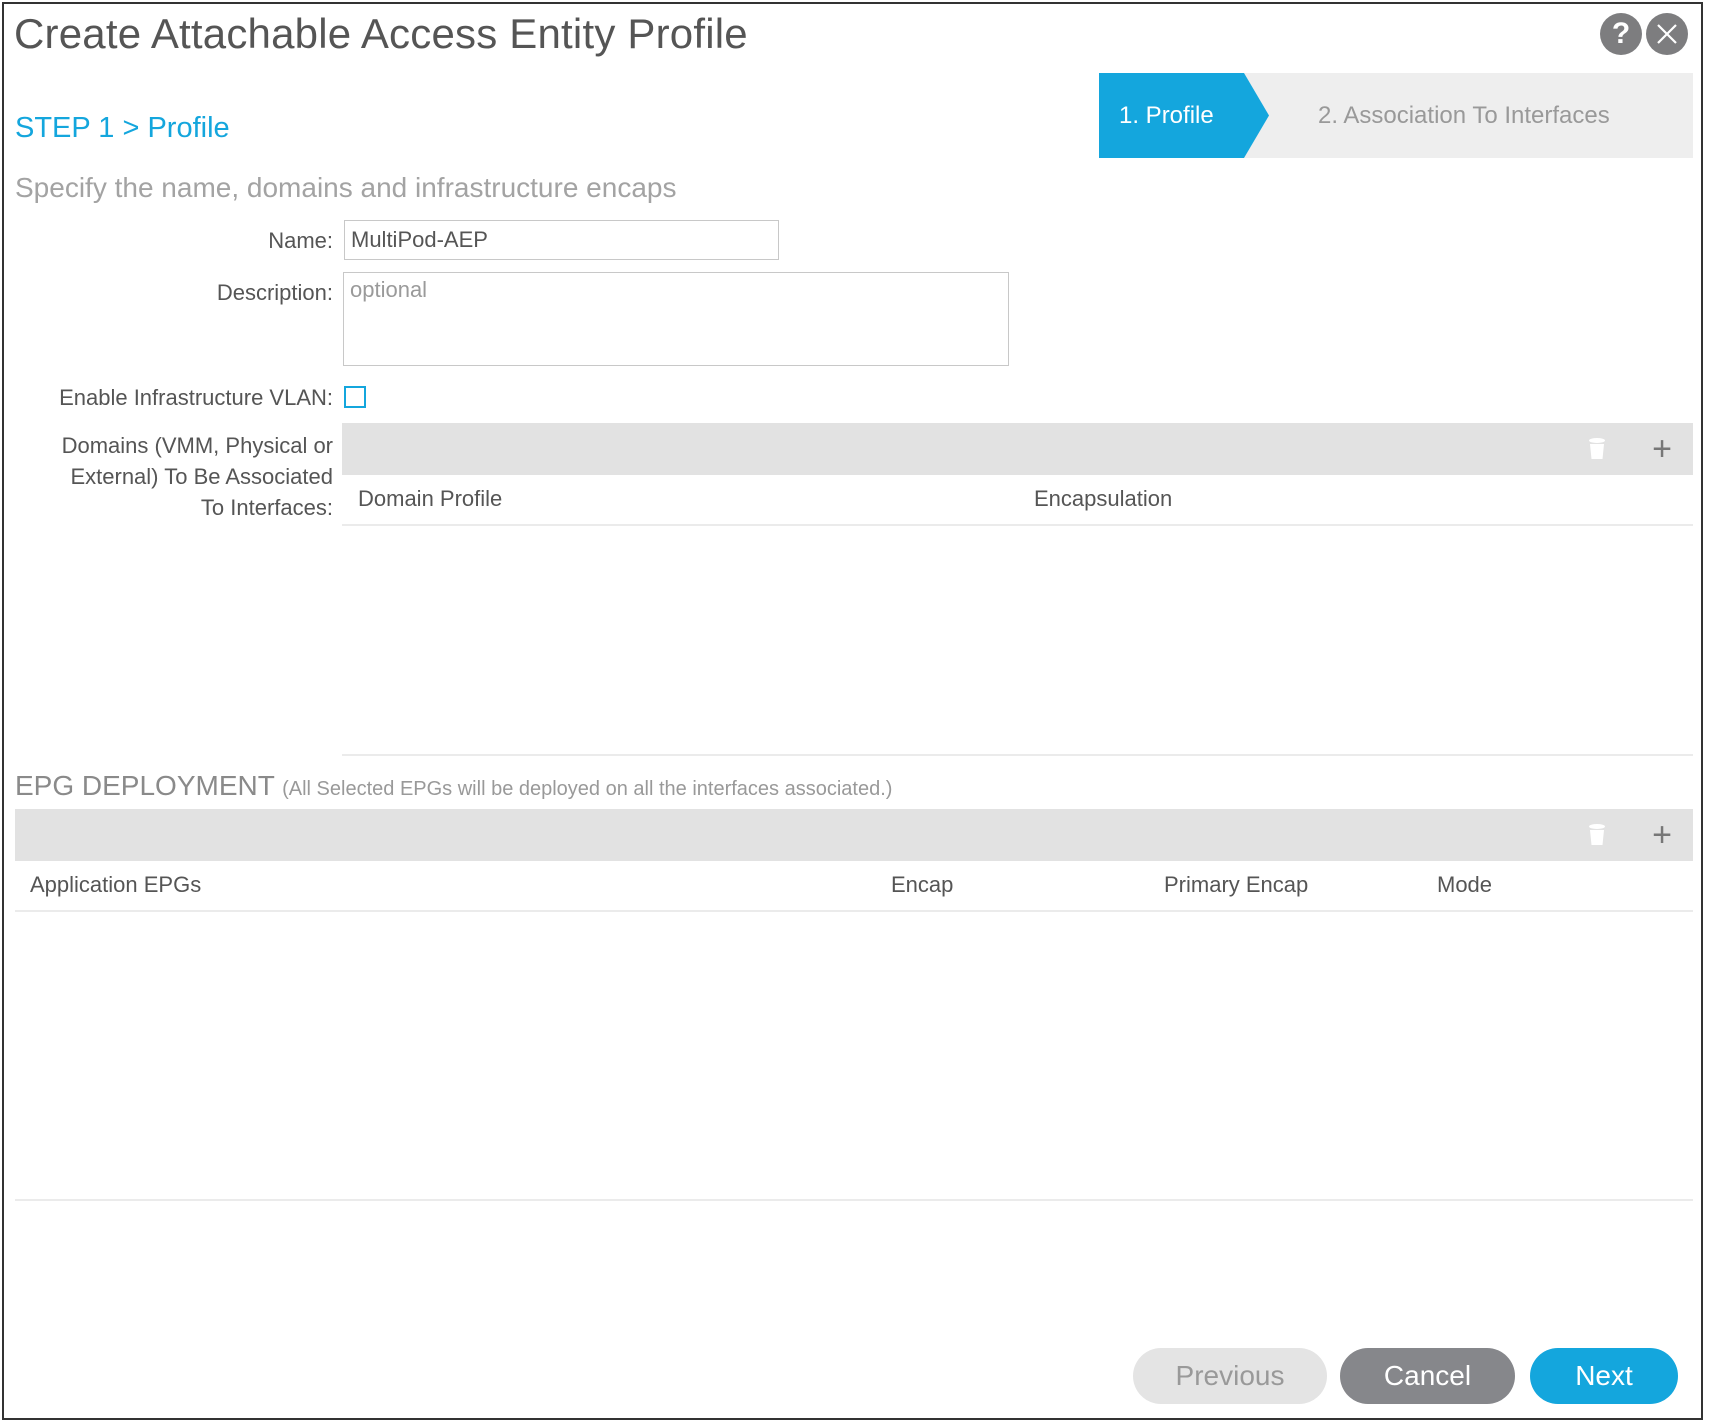  What do you see at coordinates (676, 319) in the screenshot?
I see `description-textarea` at bounding box center [676, 319].